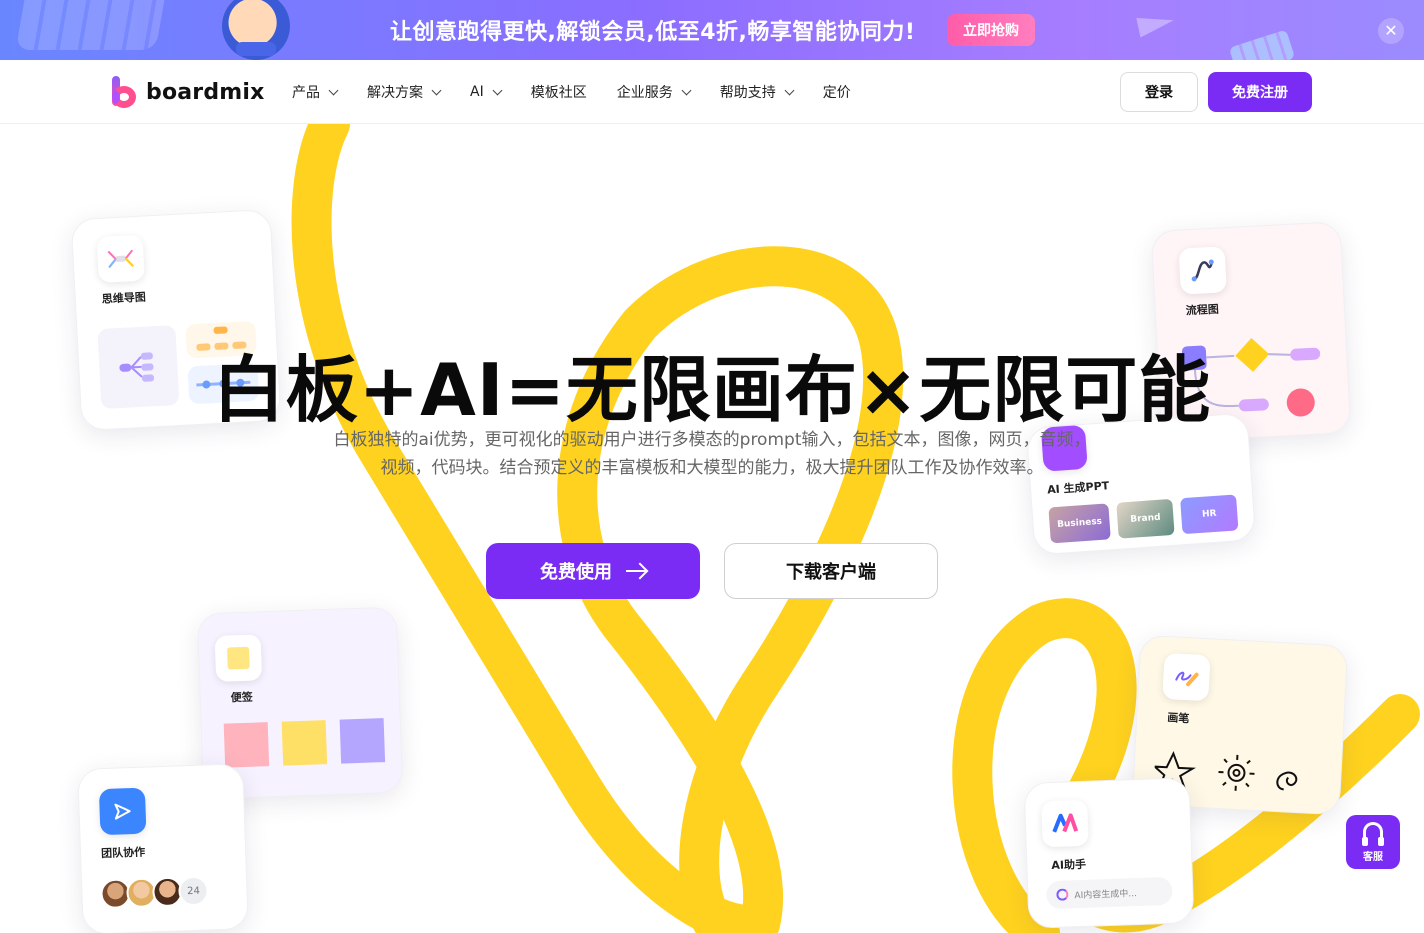 This screenshot has width=1424, height=933. What do you see at coordinates (1186, 677) in the screenshot?
I see `pen-icon` at bounding box center [1186, 677].